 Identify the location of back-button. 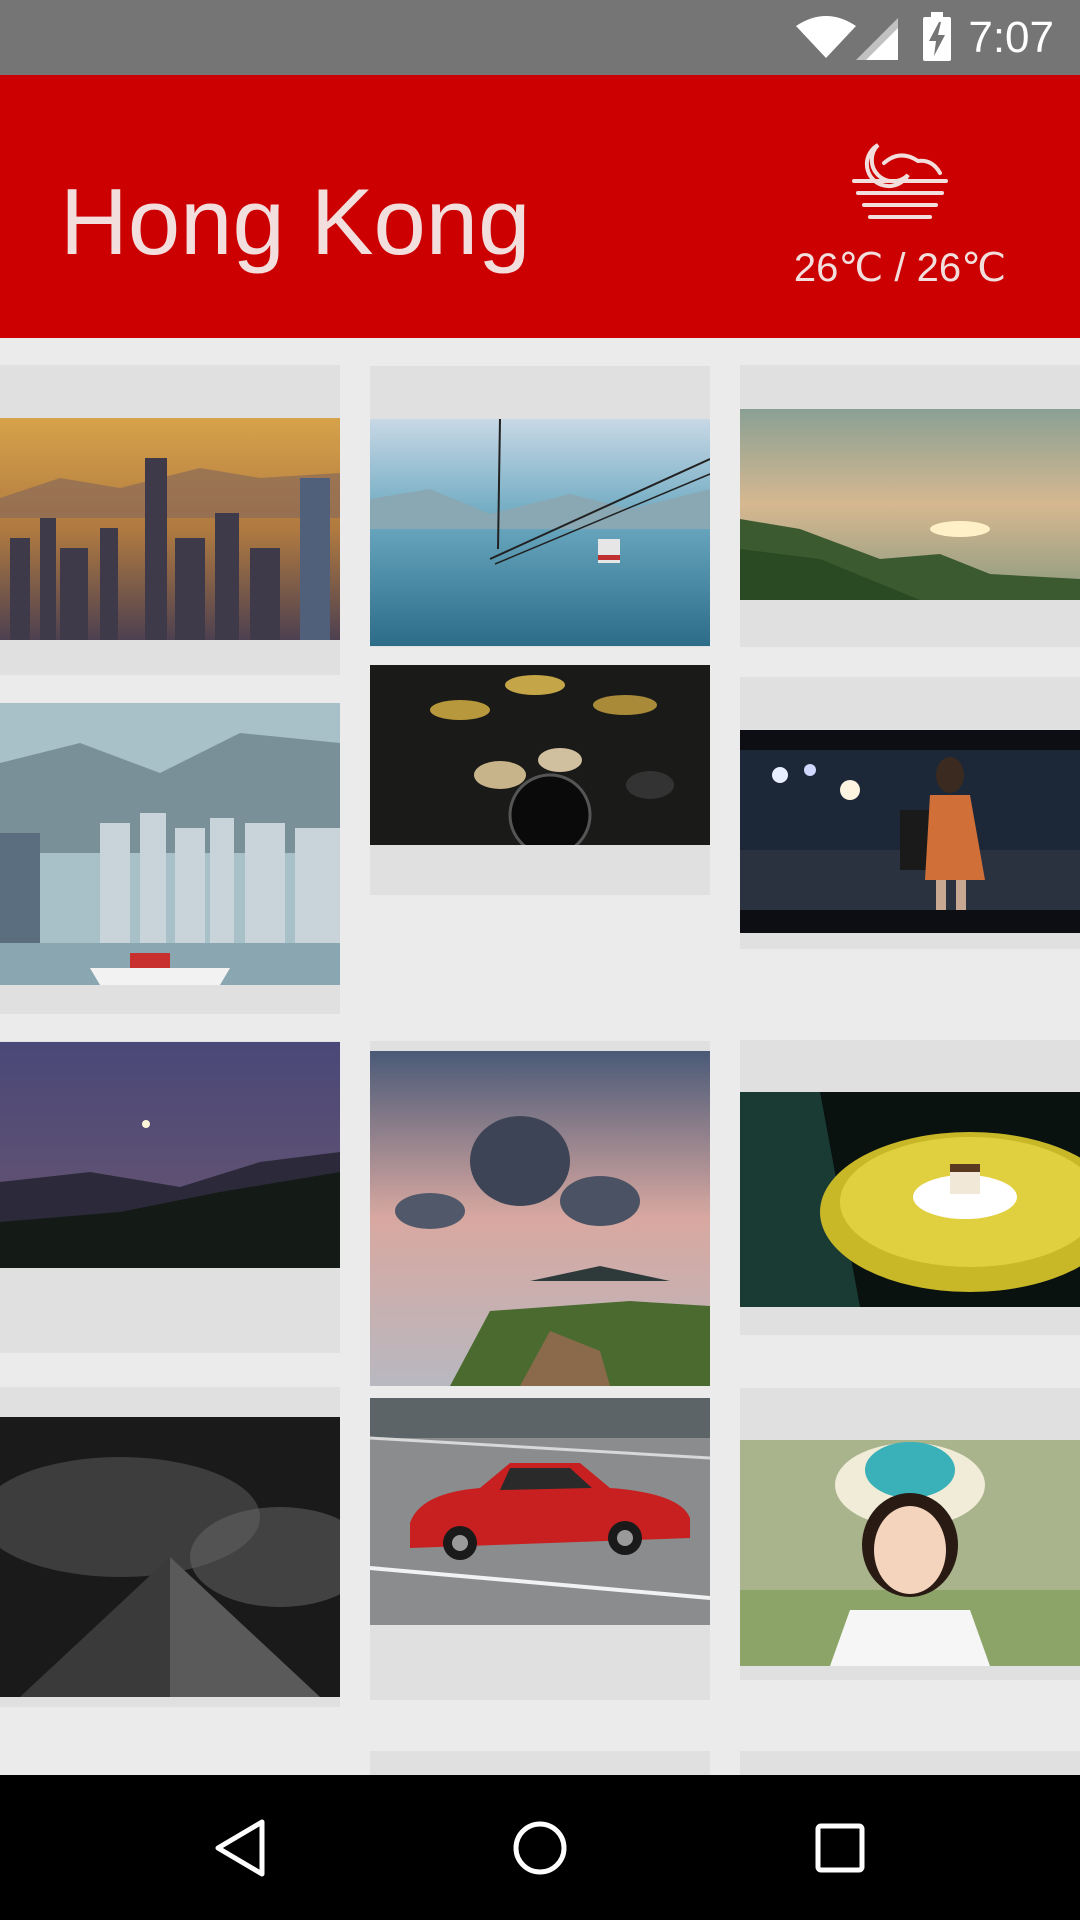
(240, 1847).